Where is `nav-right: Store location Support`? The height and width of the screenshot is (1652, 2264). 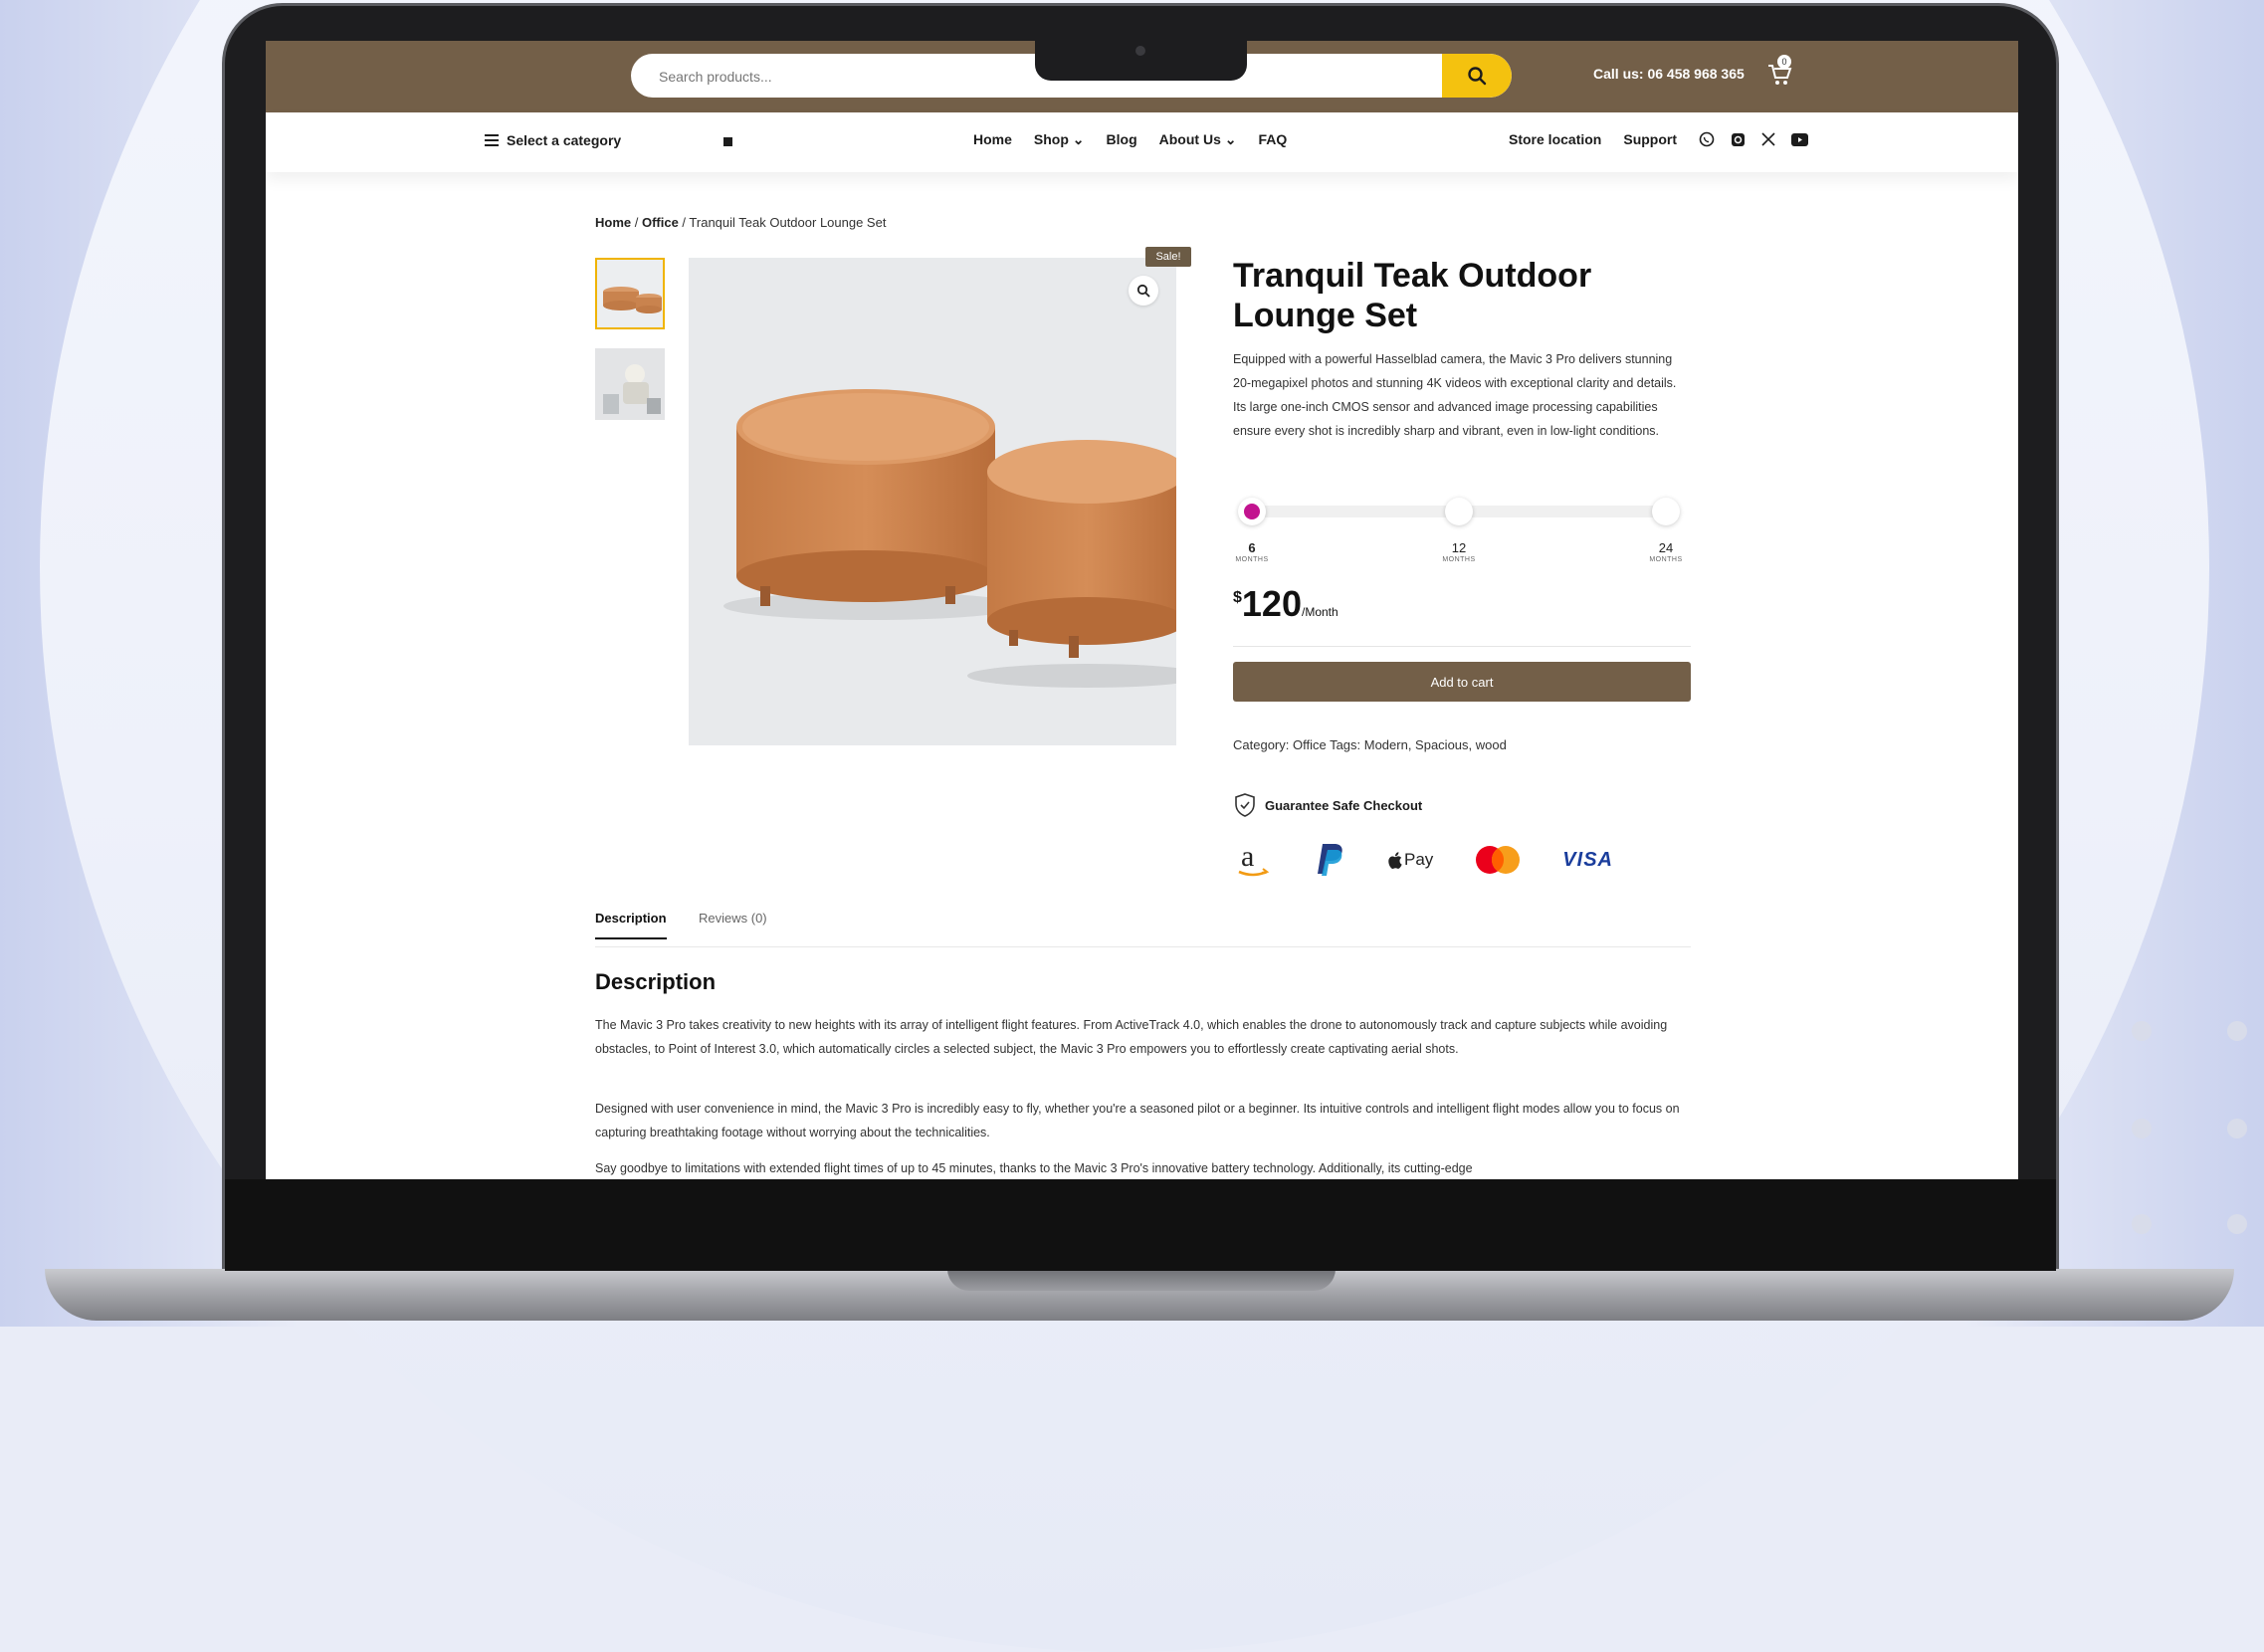 nav-right: Store location Support is located at coordinates (1659, 139).